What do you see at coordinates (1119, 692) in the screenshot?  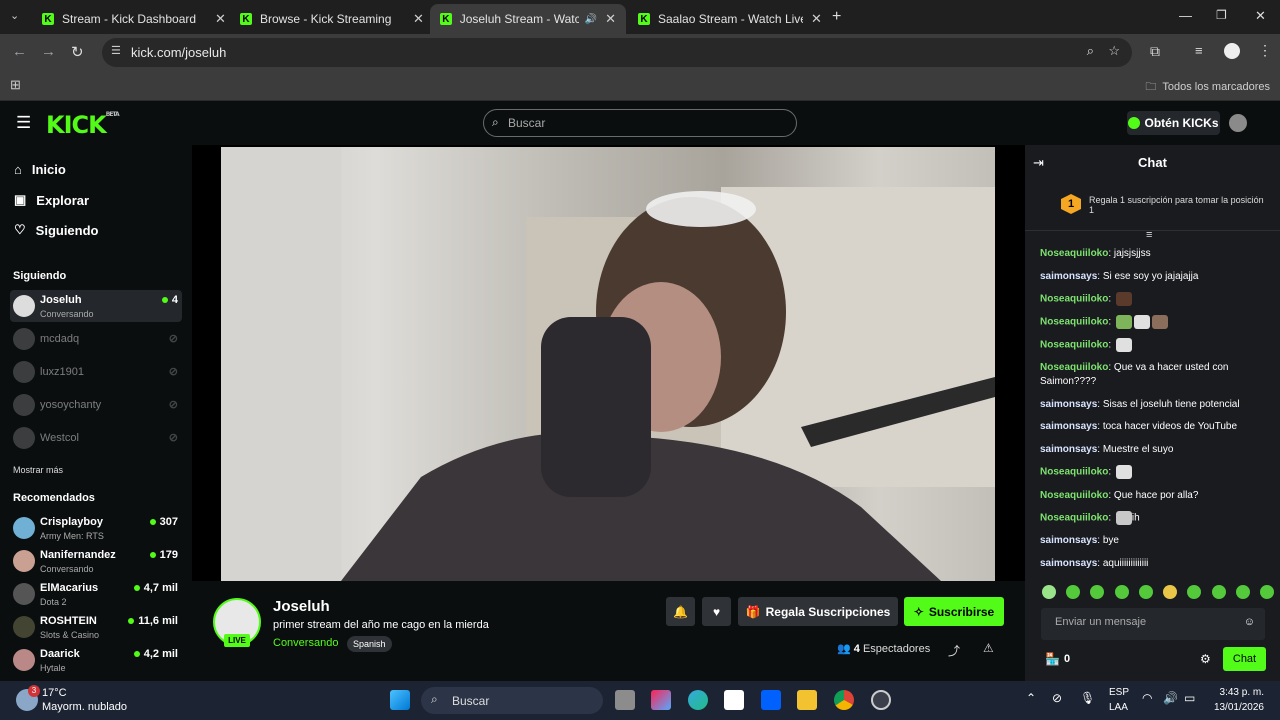 I see `language-top: ESP` at bounding box center [1119, 692].